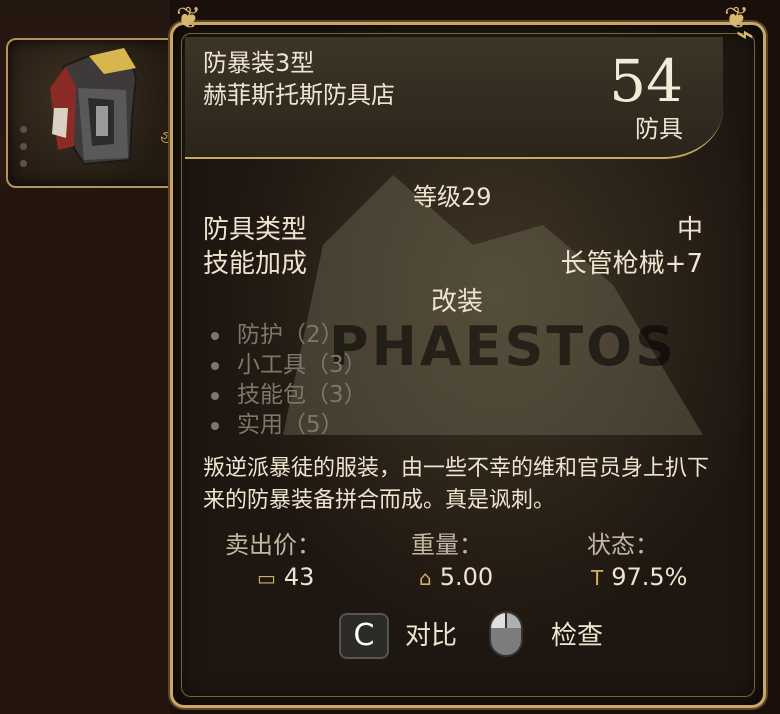 This screenshot has height=714, width=780. Describe the element at coordinates (577, 633) in the screenshot. I see `inspect-label: 检查` at that location.